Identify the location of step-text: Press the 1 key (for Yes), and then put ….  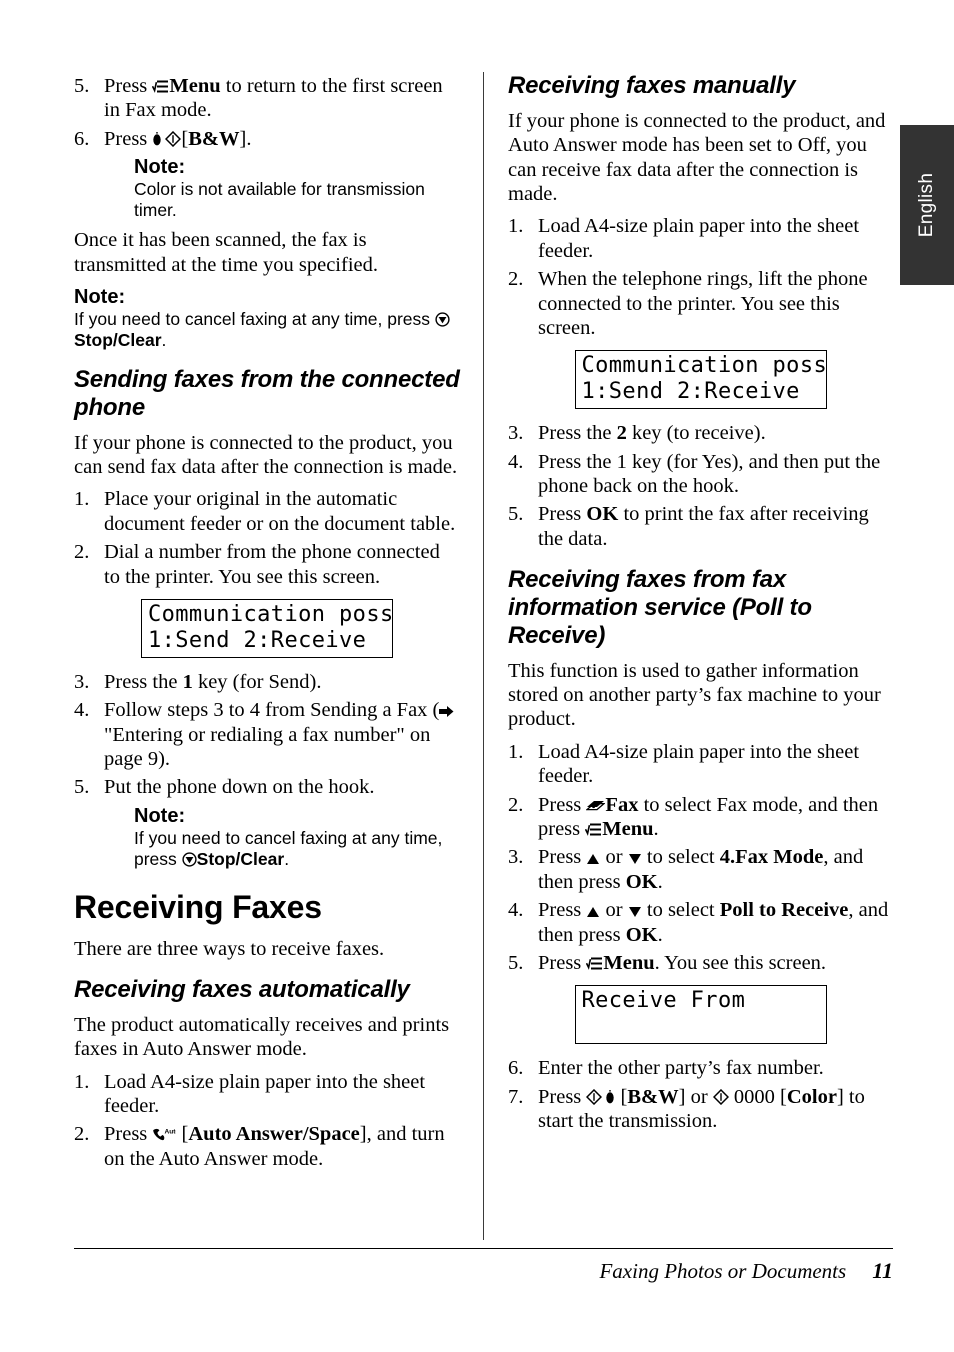
(709, 474).